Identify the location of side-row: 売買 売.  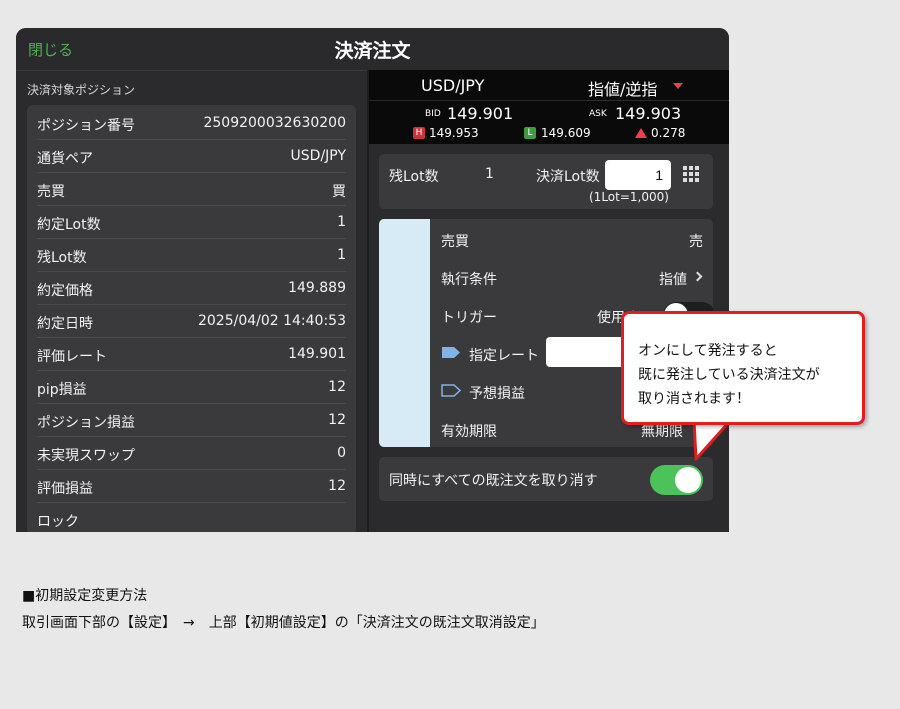
(572, 242).